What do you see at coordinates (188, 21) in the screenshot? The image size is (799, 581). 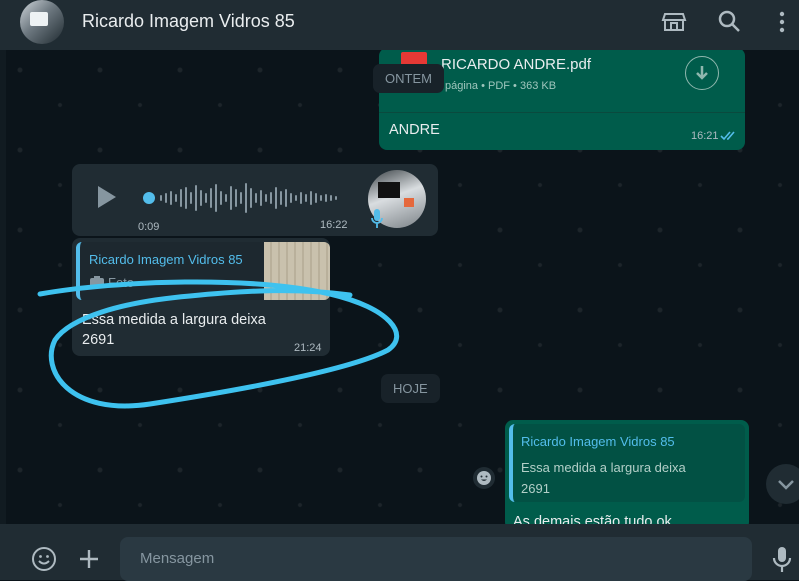 I see `contact-name: Ricardo Imagem Vidros 85` at bounding box center [188, 21].